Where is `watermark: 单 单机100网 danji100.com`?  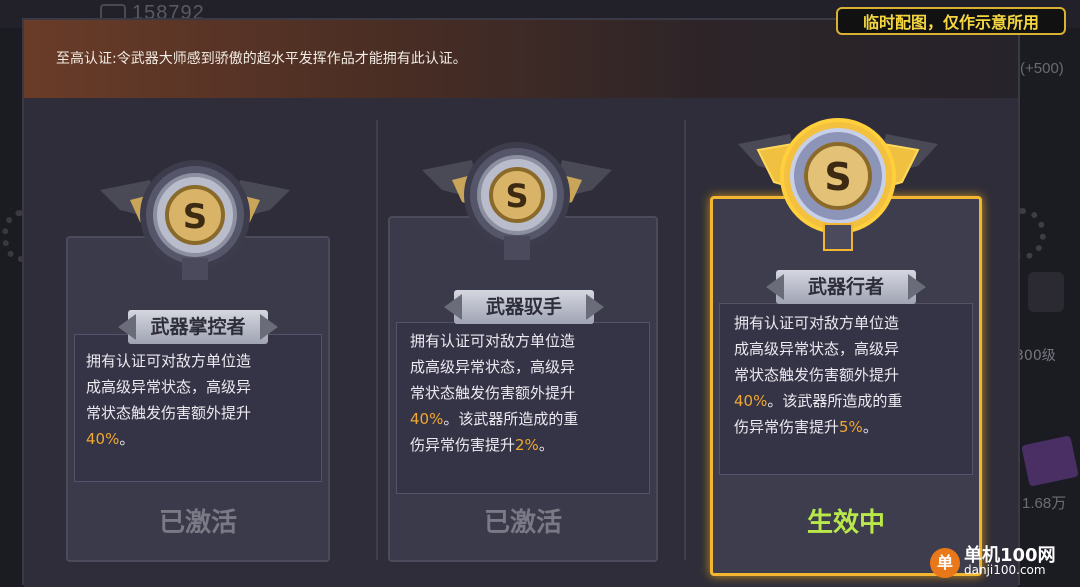 watermark: 单 单机100网 danji100.com is located at coordinates (993, 561).